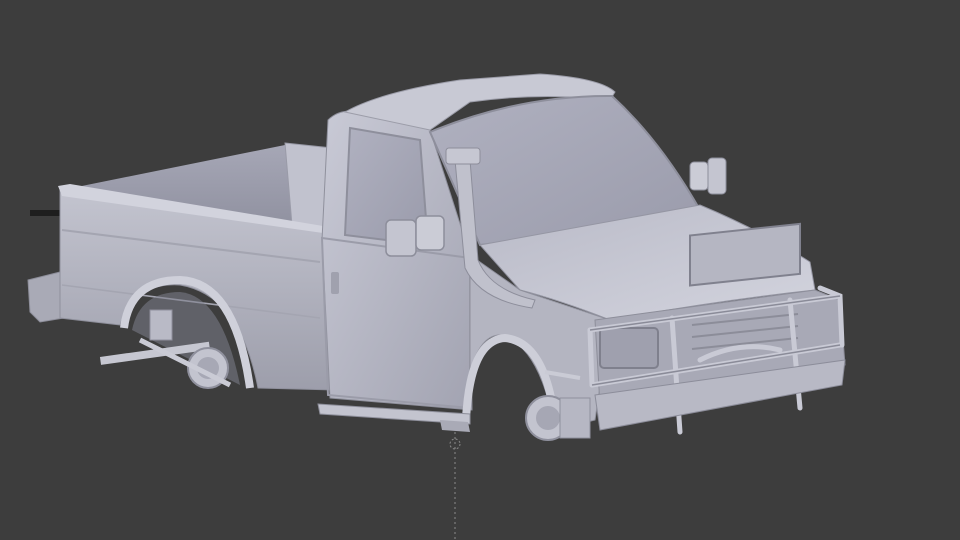 This screenshot has height=540, width=960. What do you see at coordinates (401, 238) in the screenshot?
I see `side-mirror-left` at bounding box center [401, 238].